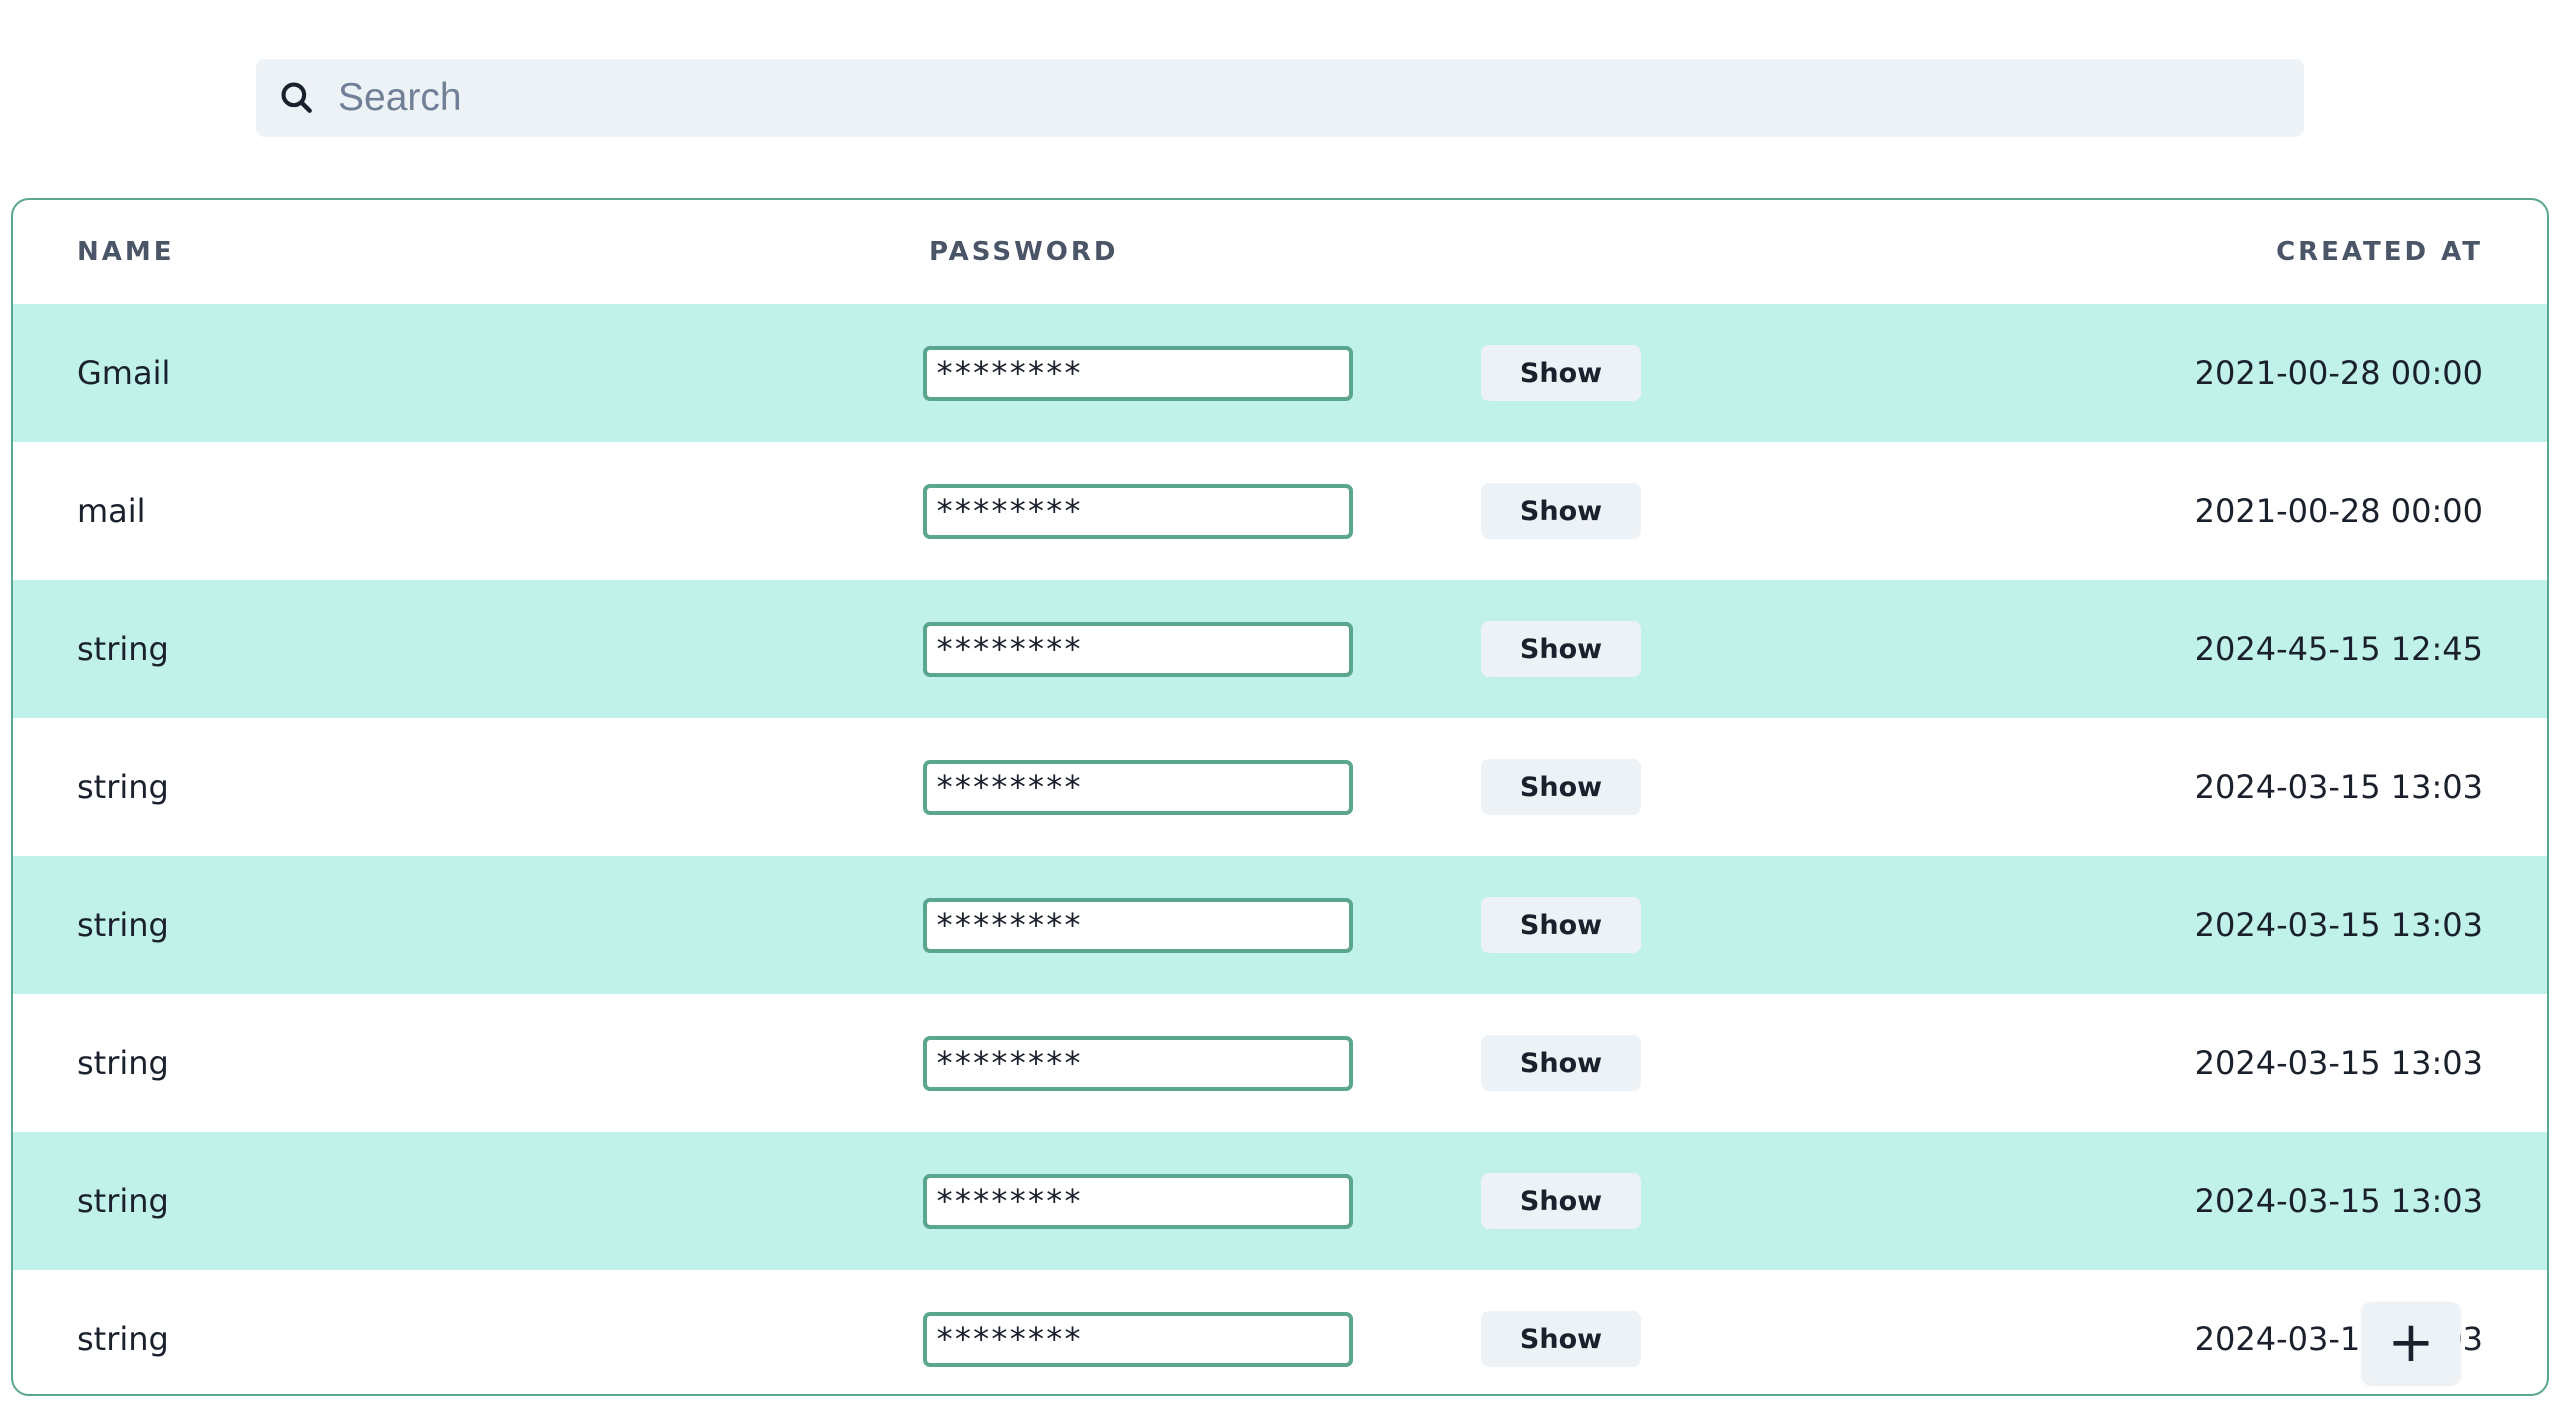 The height and width of the screenshot is (1424, 2560). I want to click on table-row: Gmail Show 2021-00-28 00:00, so click(1280, 373).